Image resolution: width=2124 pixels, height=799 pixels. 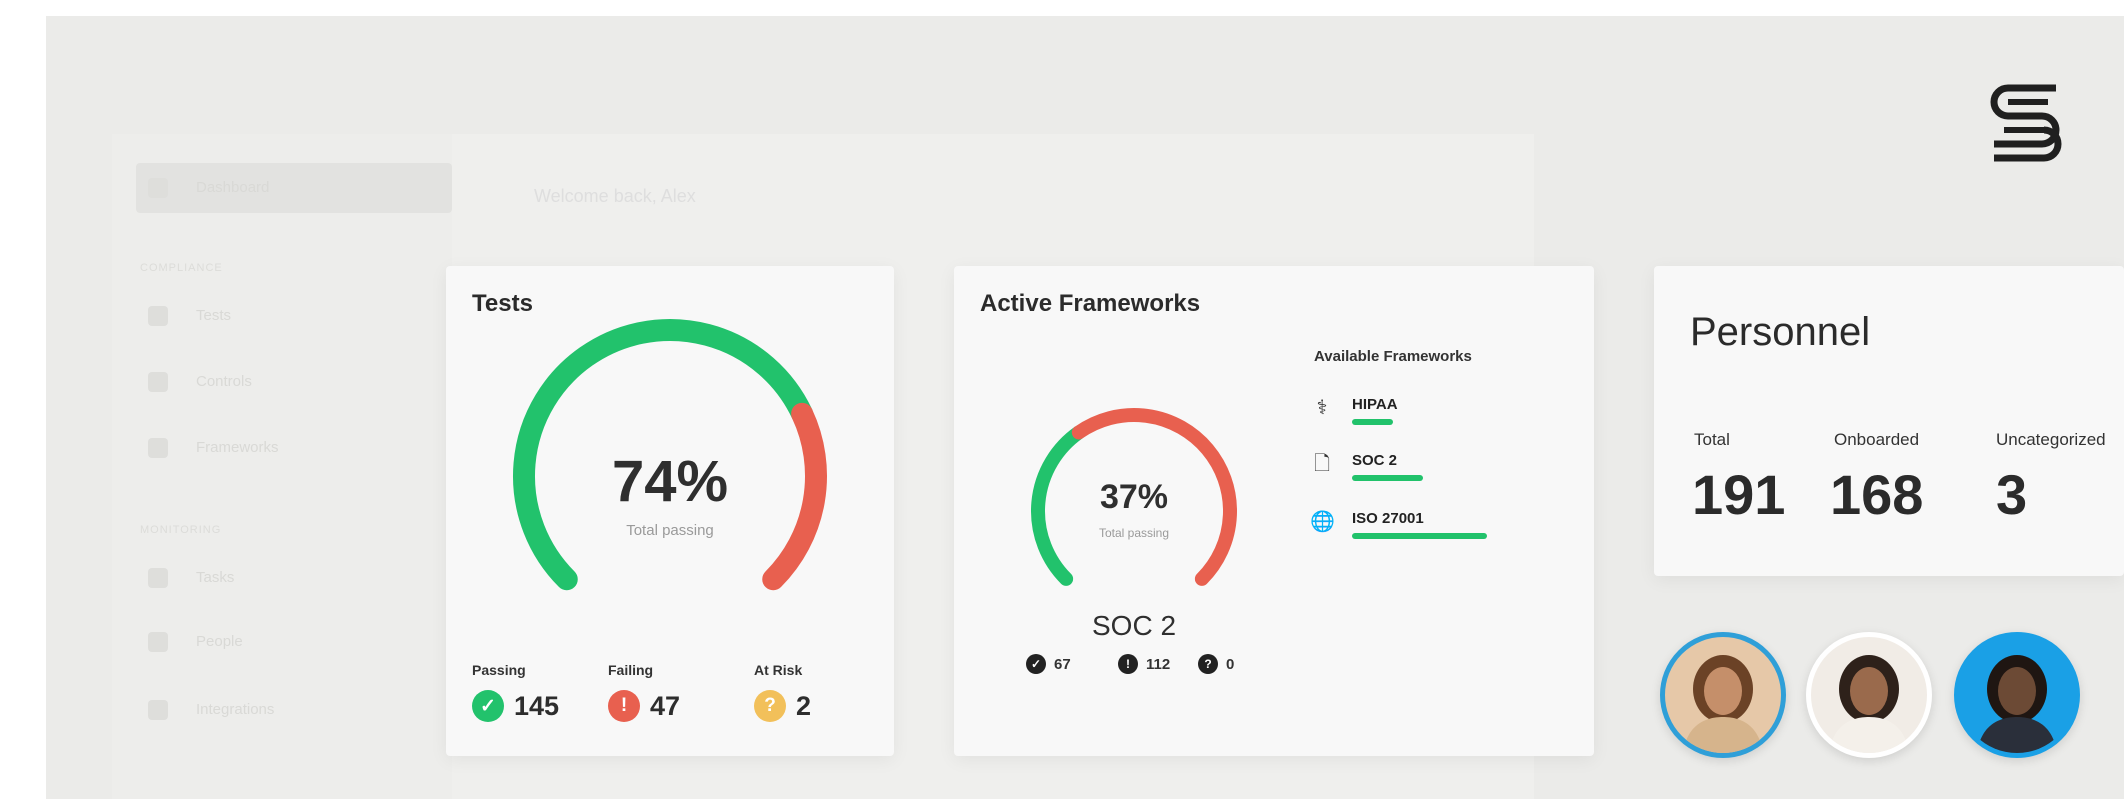 I want to click on total-count: 191, so click(x=1739, y=494).